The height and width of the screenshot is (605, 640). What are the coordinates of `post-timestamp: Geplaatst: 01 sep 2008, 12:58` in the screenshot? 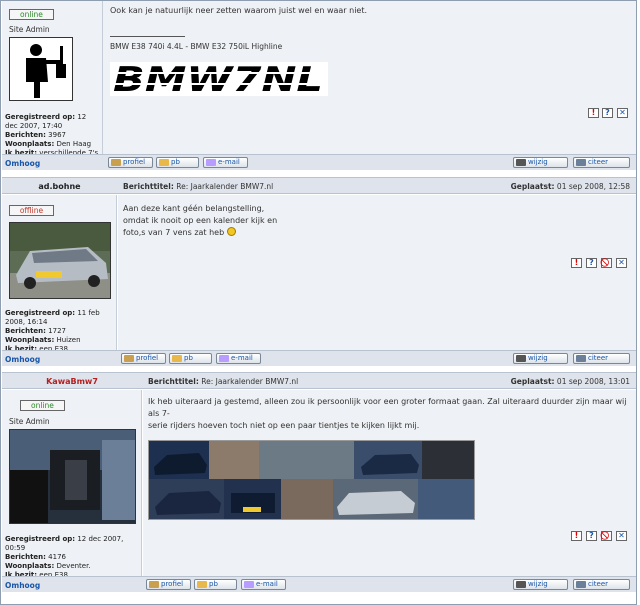 It's located at (570, 186).